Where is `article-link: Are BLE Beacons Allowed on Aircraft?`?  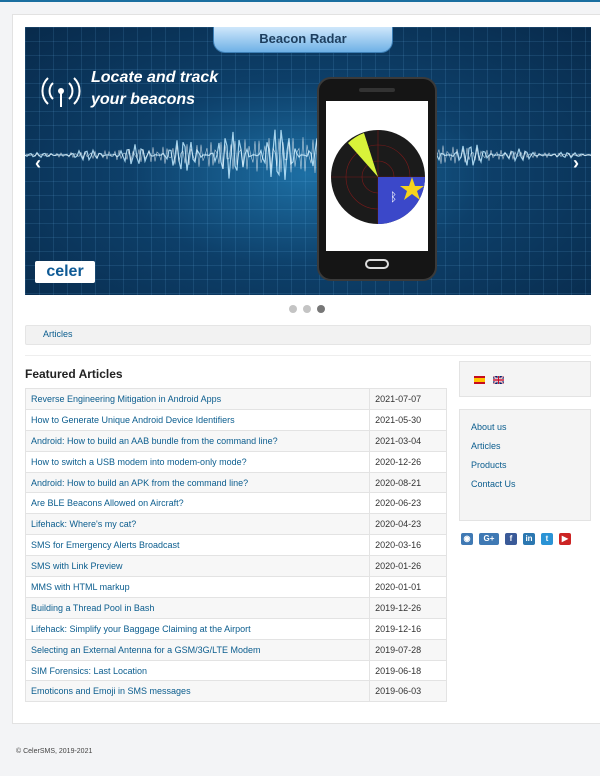 article-link: Are BLE Beacons Allowed on Aircraft? is located at coordinates (107, 503).